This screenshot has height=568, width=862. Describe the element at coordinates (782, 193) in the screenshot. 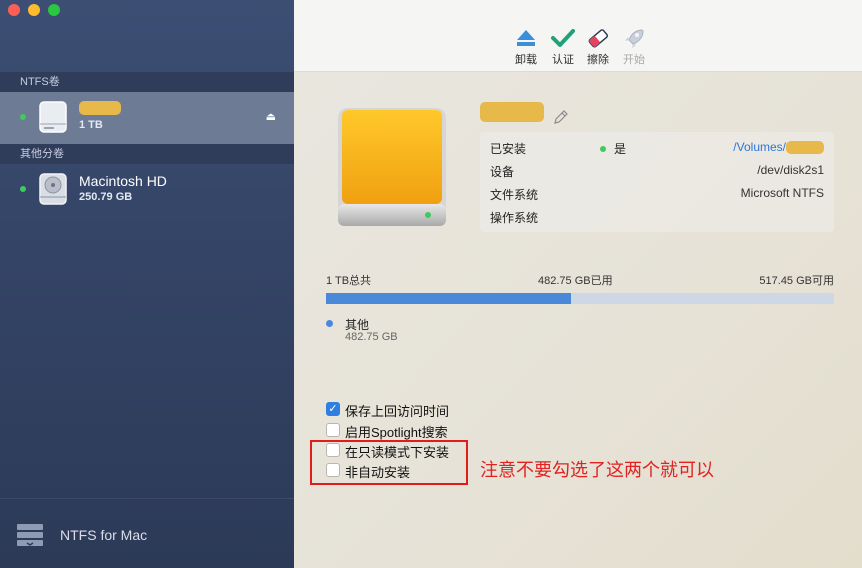

I see `info-value: Microsoft NTFS` at that location.